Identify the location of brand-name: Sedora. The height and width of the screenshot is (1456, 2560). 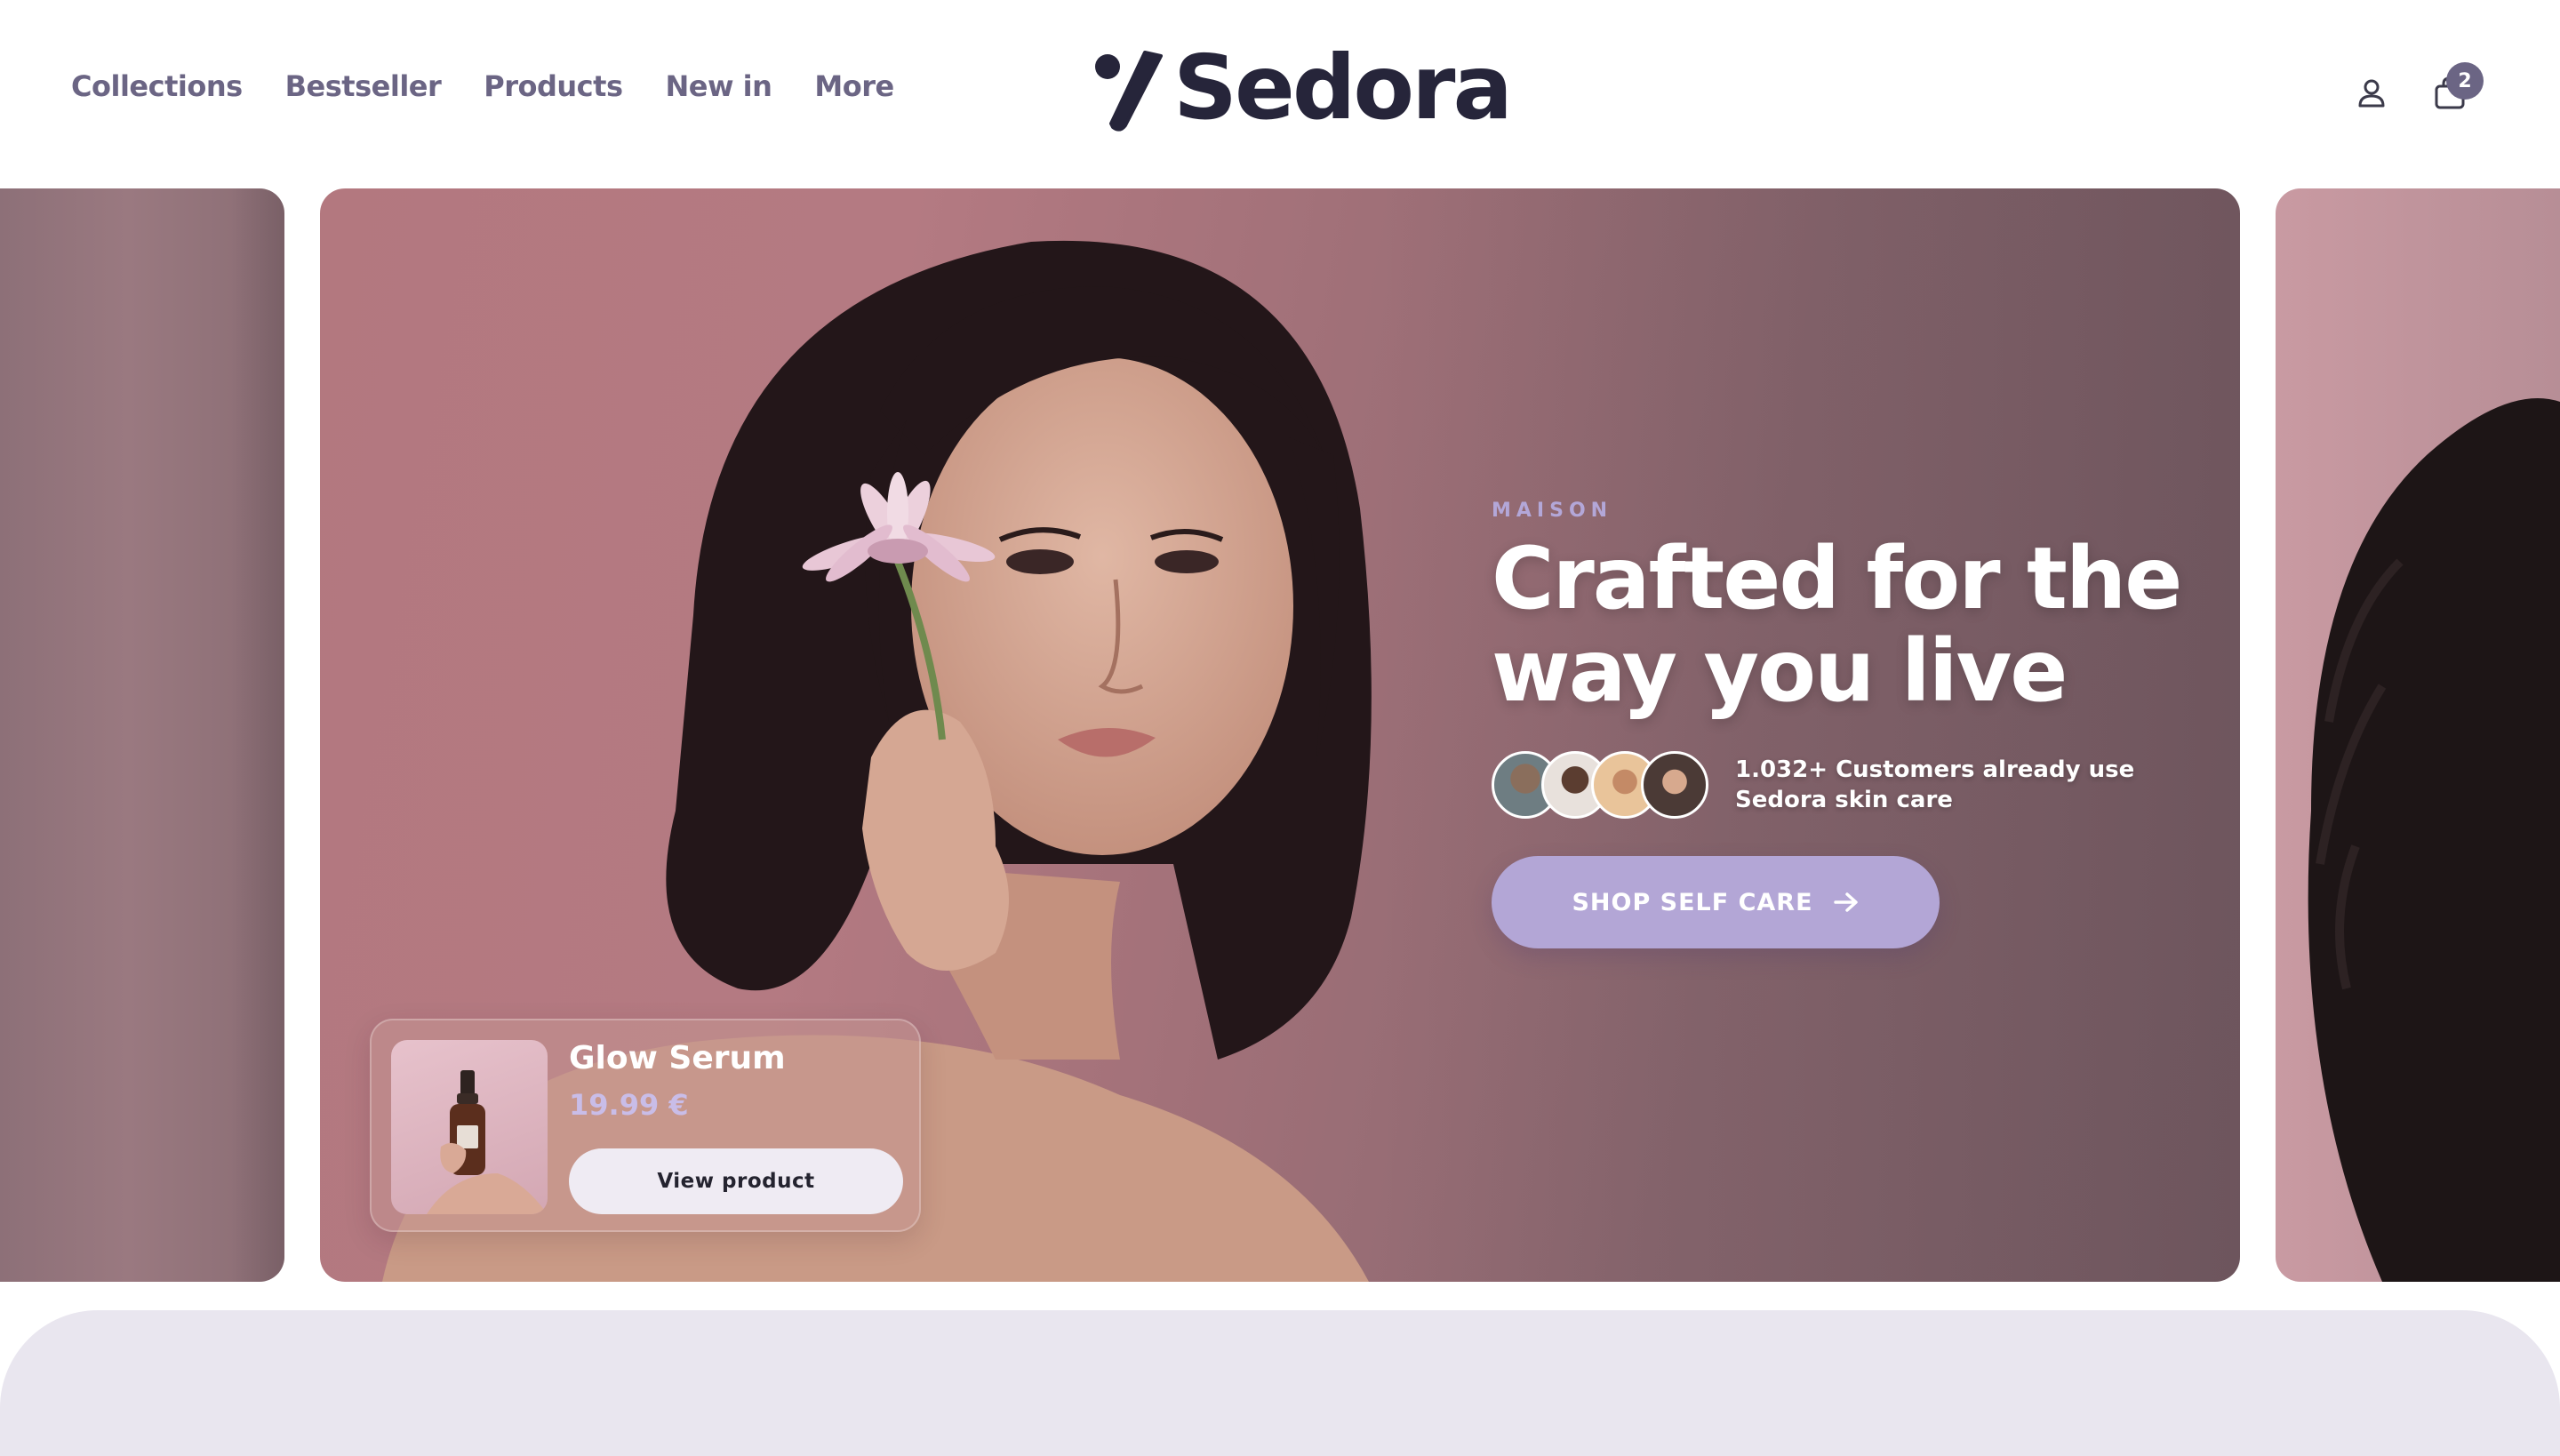
(1343, 88).